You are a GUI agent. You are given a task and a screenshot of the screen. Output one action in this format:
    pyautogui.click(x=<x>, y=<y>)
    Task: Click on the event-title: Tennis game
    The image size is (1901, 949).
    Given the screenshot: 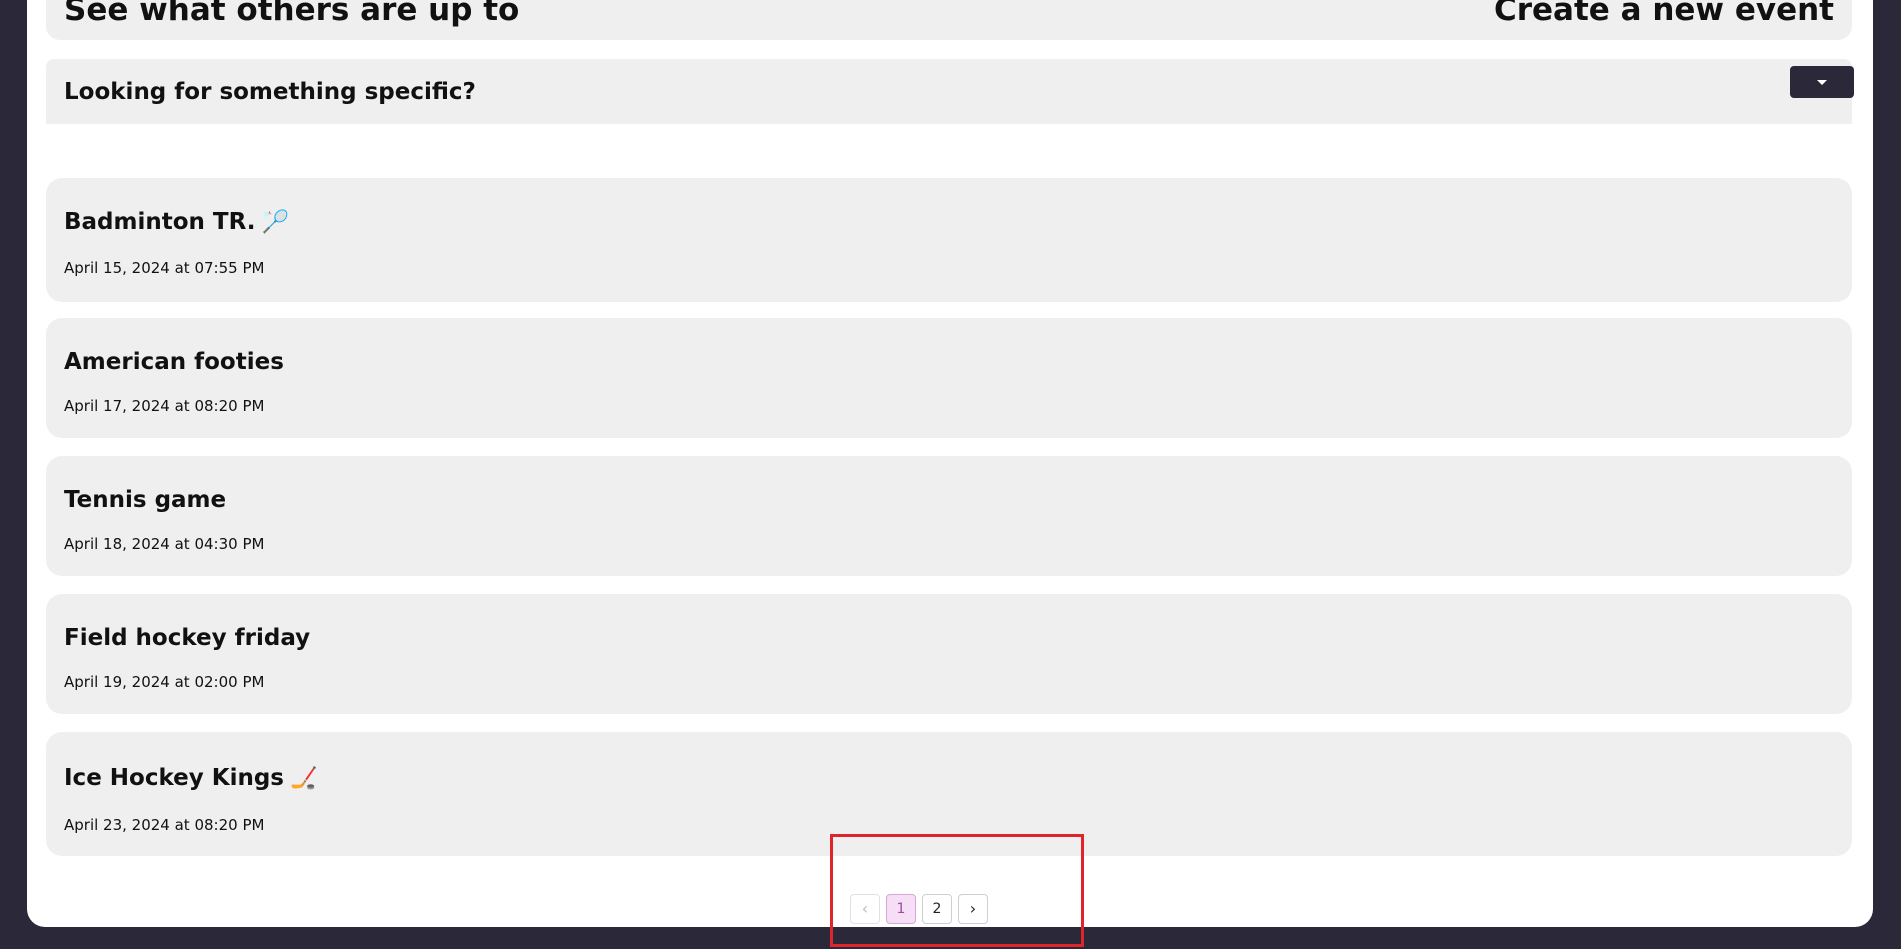 What is the action you would take?
    pyautogui.click(x=145, y=500)
    